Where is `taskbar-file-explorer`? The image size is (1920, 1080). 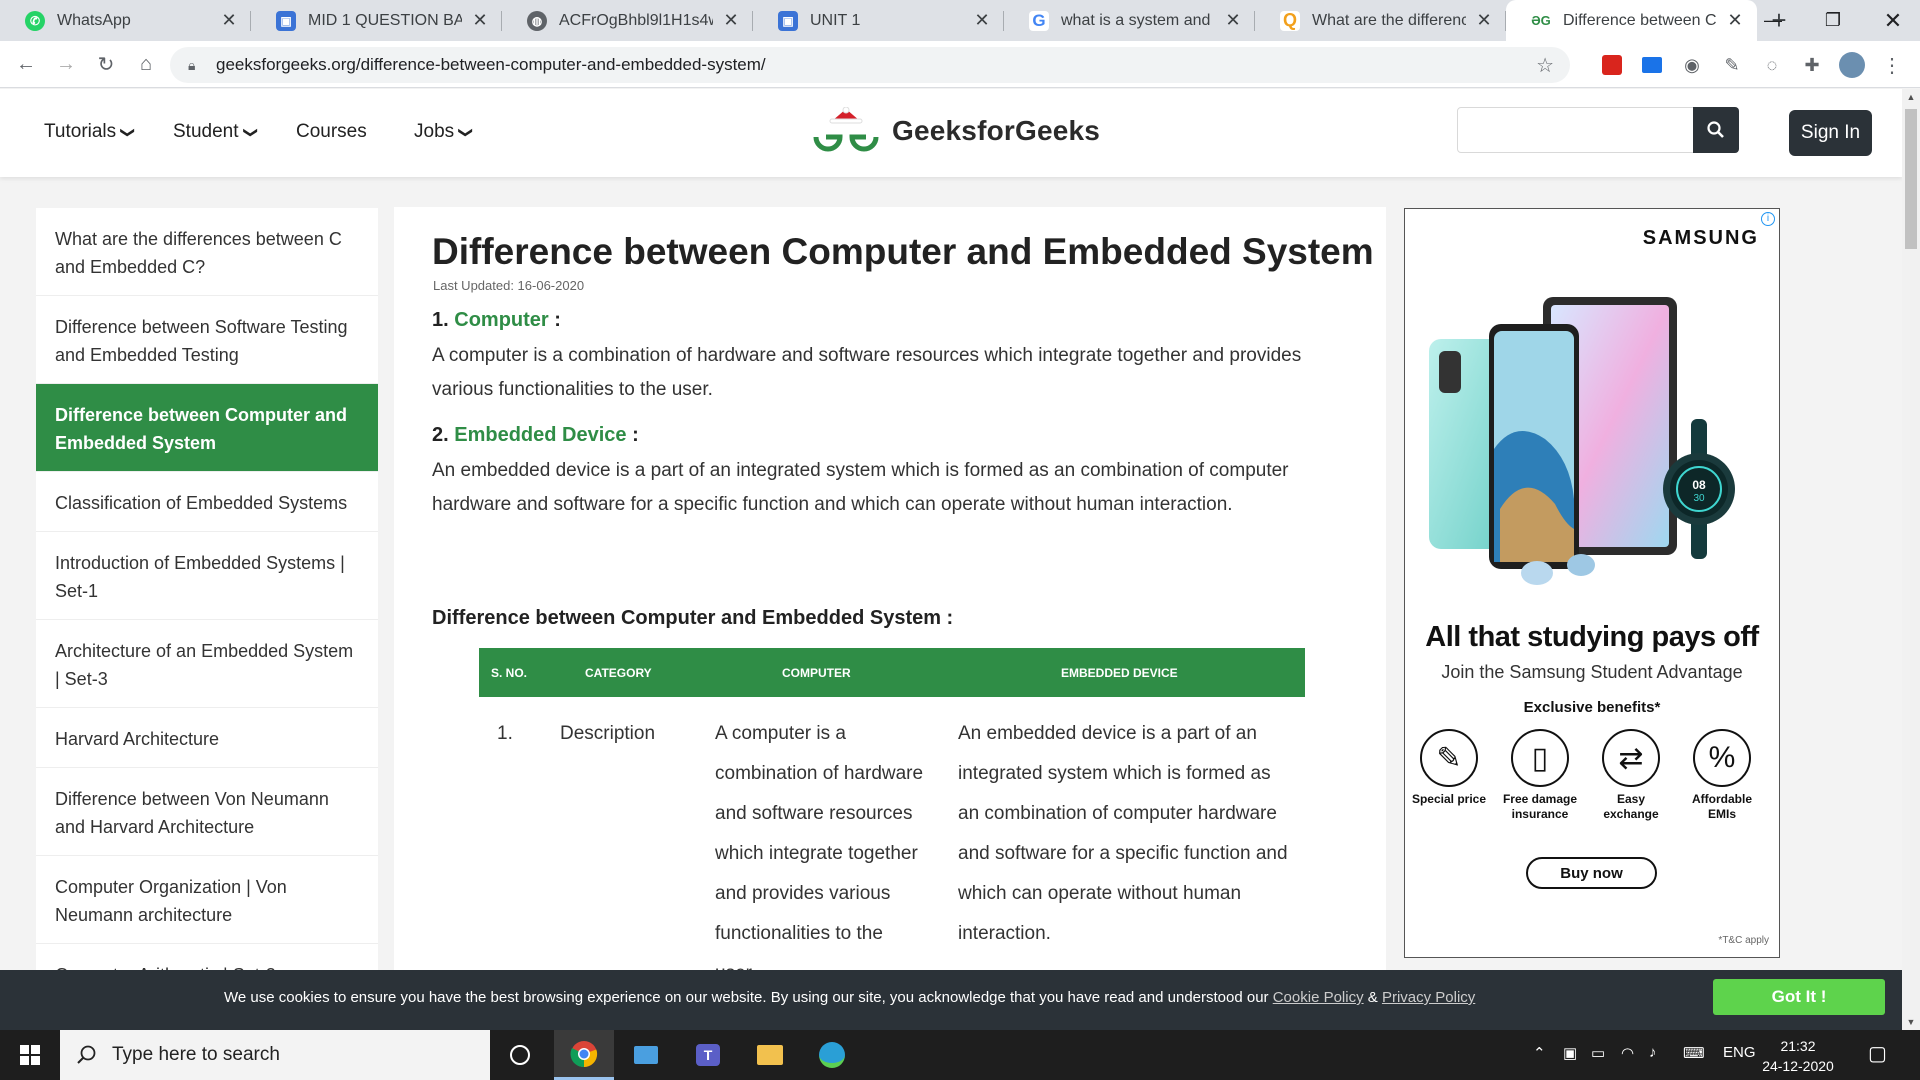
taskbar-file-explorer is located at coordinates (770, 1055).